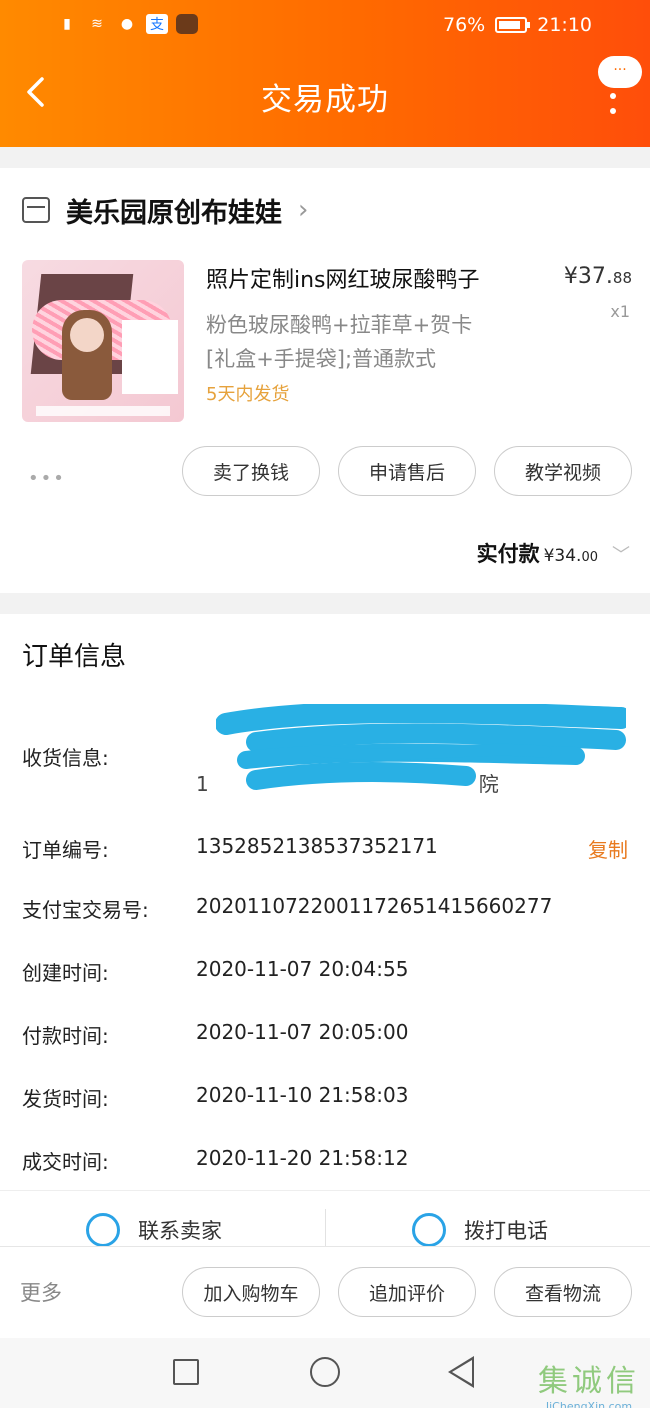  I want to click on status-right: 76% 21:10, so click(517, 25).